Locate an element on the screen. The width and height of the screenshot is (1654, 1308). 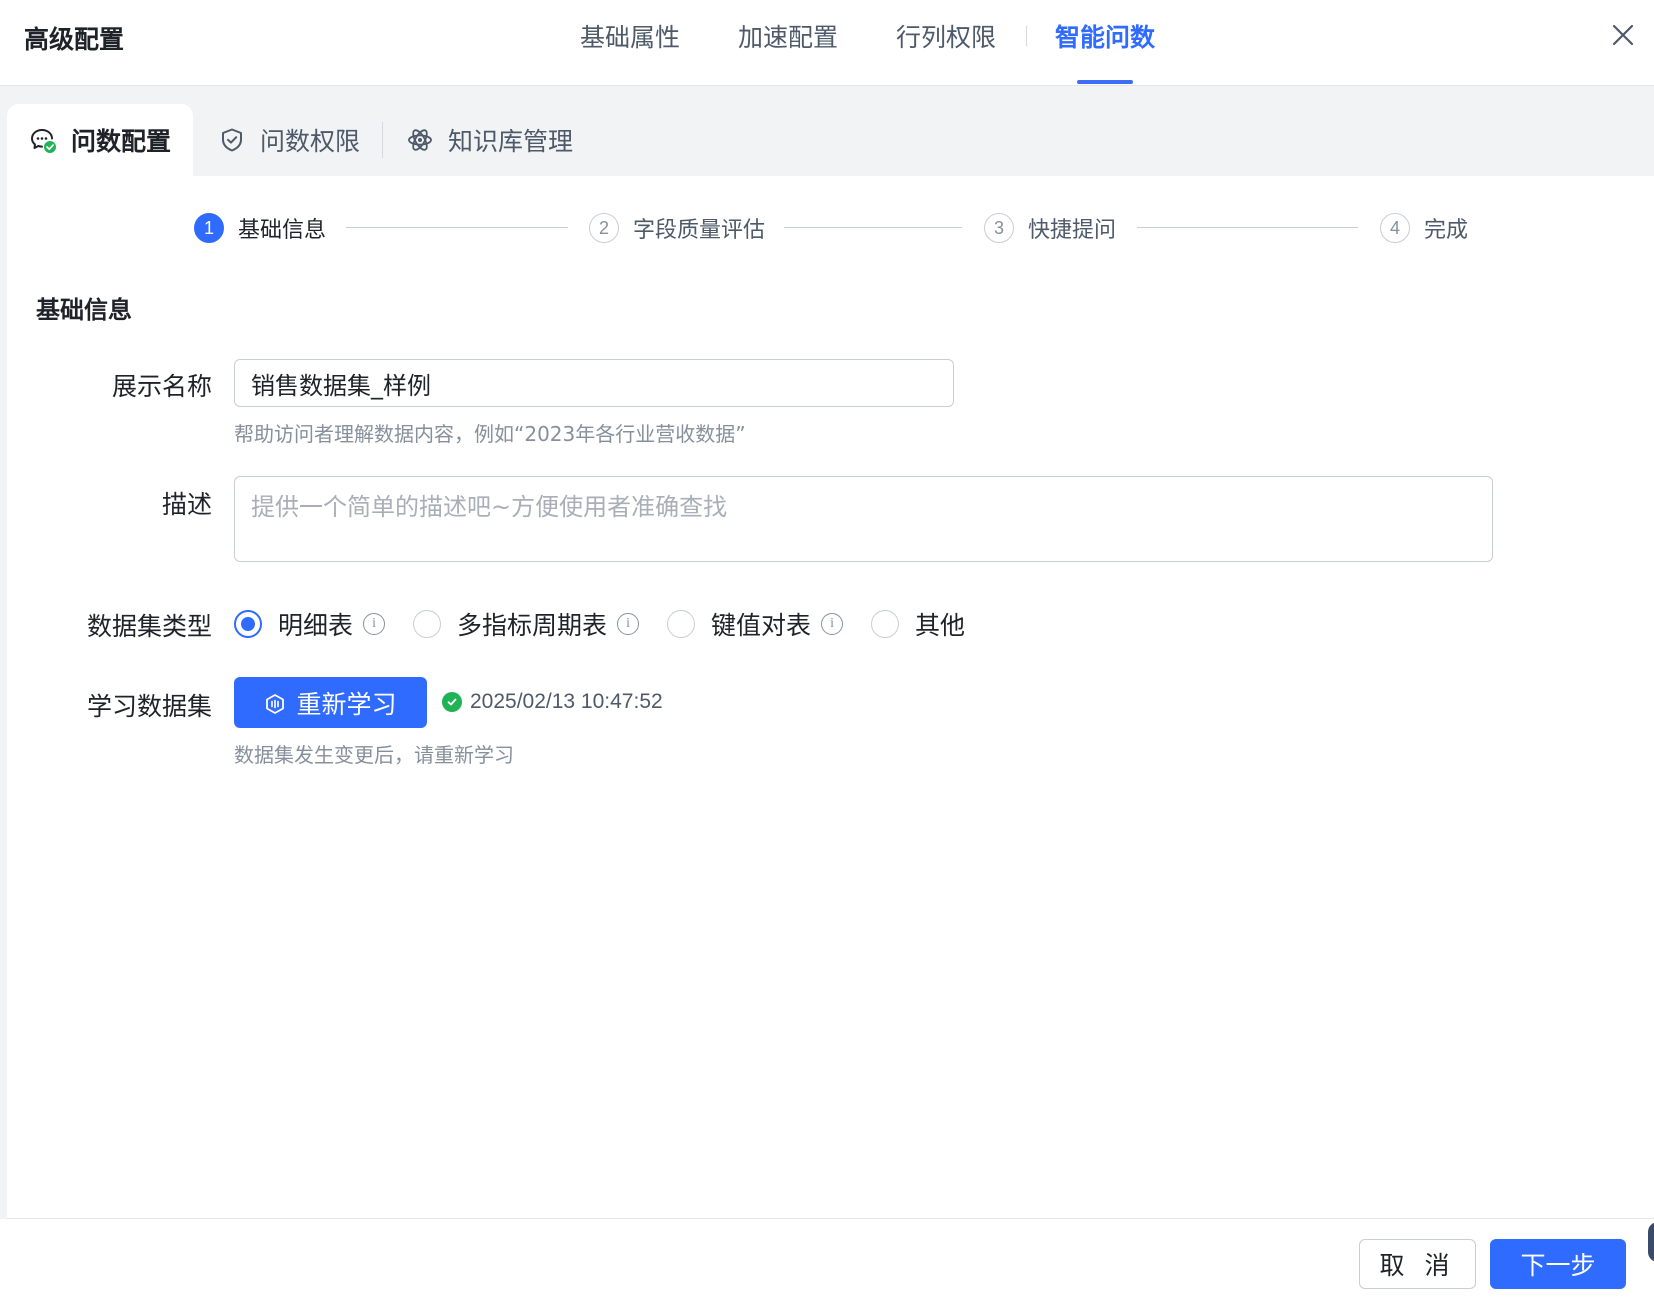
ai-chip-icon is located at coordinates (275, 703).